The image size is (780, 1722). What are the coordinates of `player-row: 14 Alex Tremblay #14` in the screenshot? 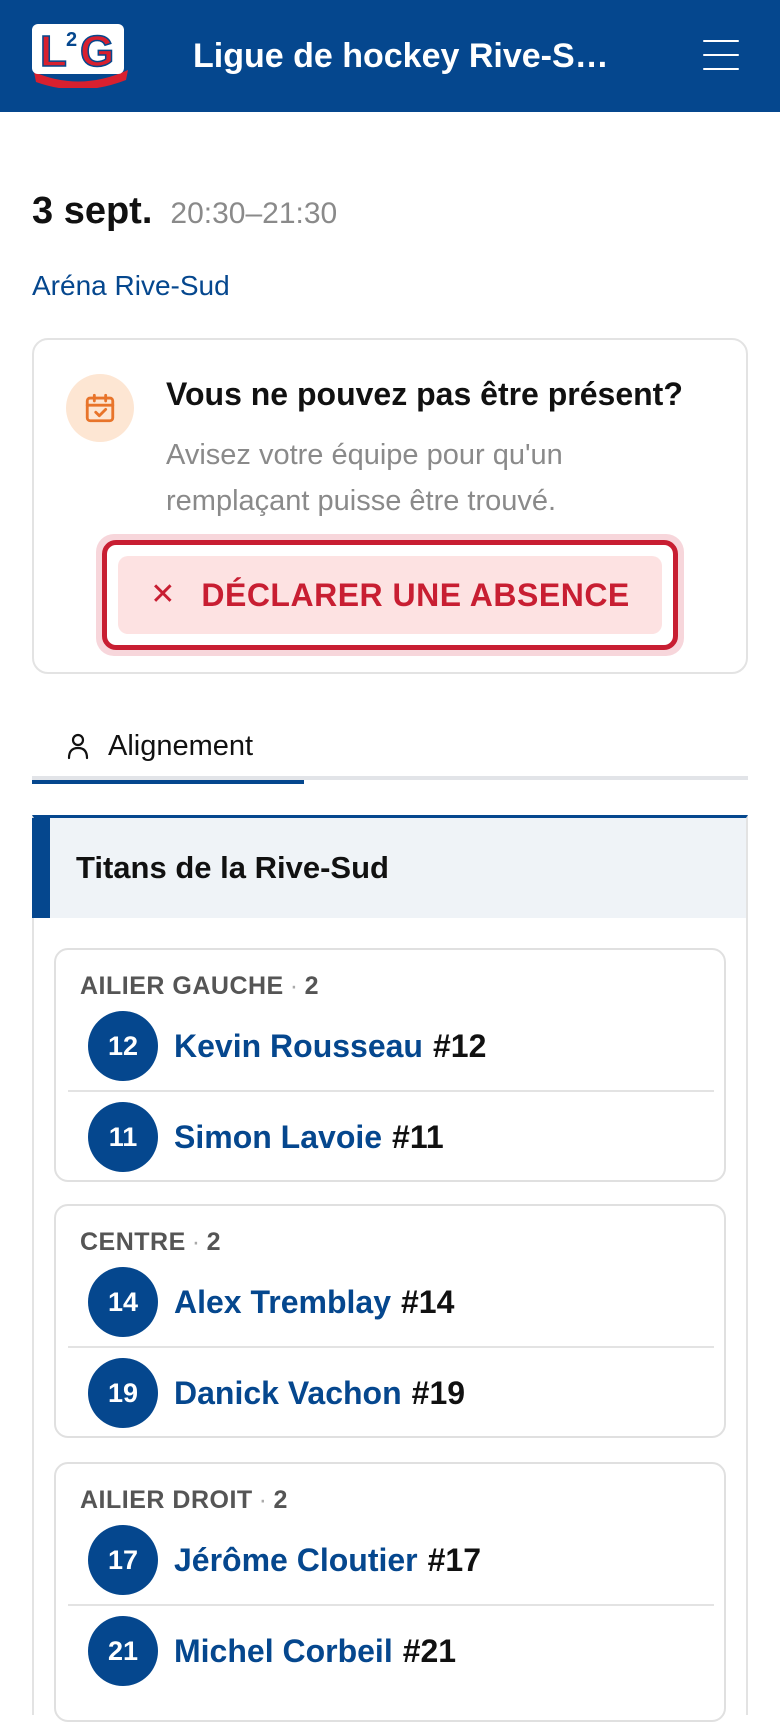 It's located at (391, 1303).